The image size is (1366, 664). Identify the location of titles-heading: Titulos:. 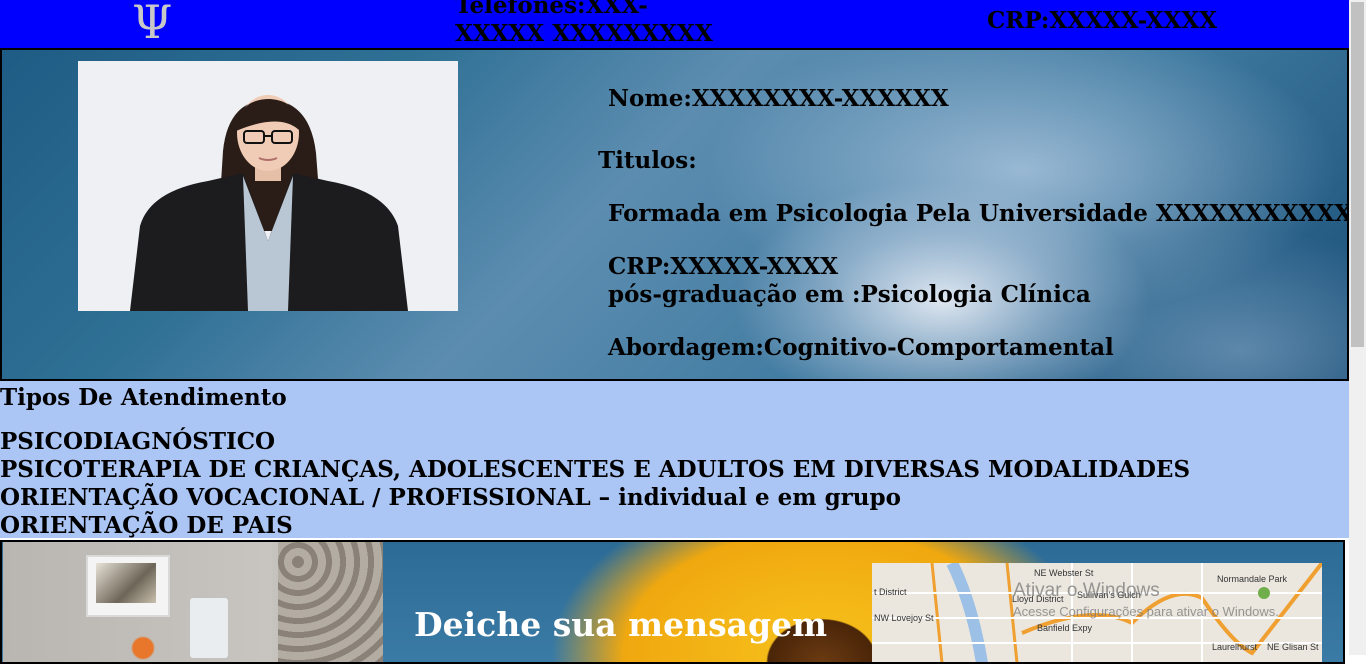
(647, 160).